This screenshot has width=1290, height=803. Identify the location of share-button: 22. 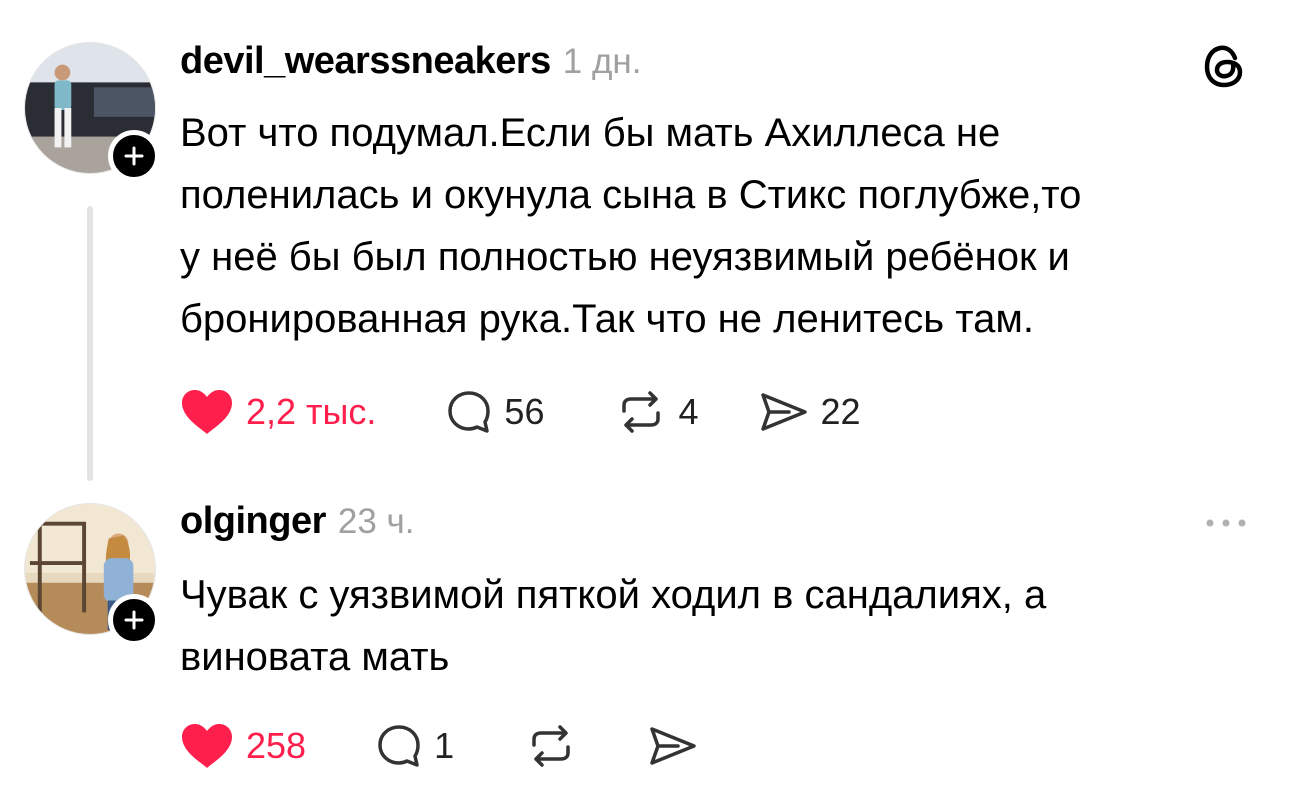
(810, 412).